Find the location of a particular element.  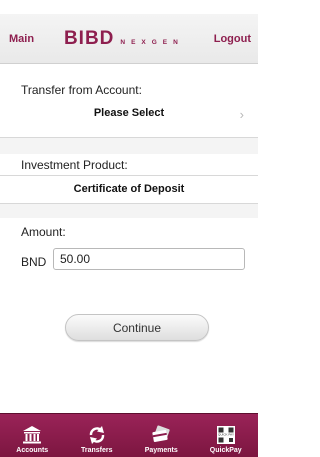

tab-payments: Payments is located at coordinates (161, 435).